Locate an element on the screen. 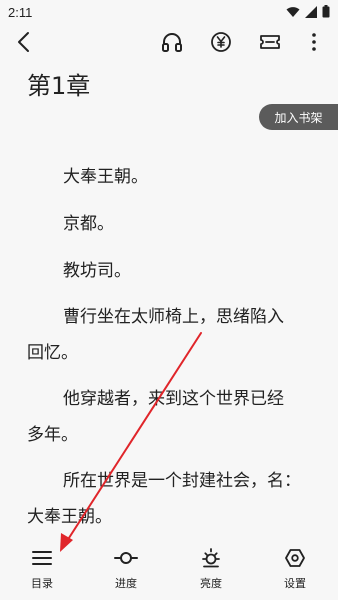 The width and height of the screenshot is (338, 600). settings-label: 设置 is located at coordinates (295, 583).